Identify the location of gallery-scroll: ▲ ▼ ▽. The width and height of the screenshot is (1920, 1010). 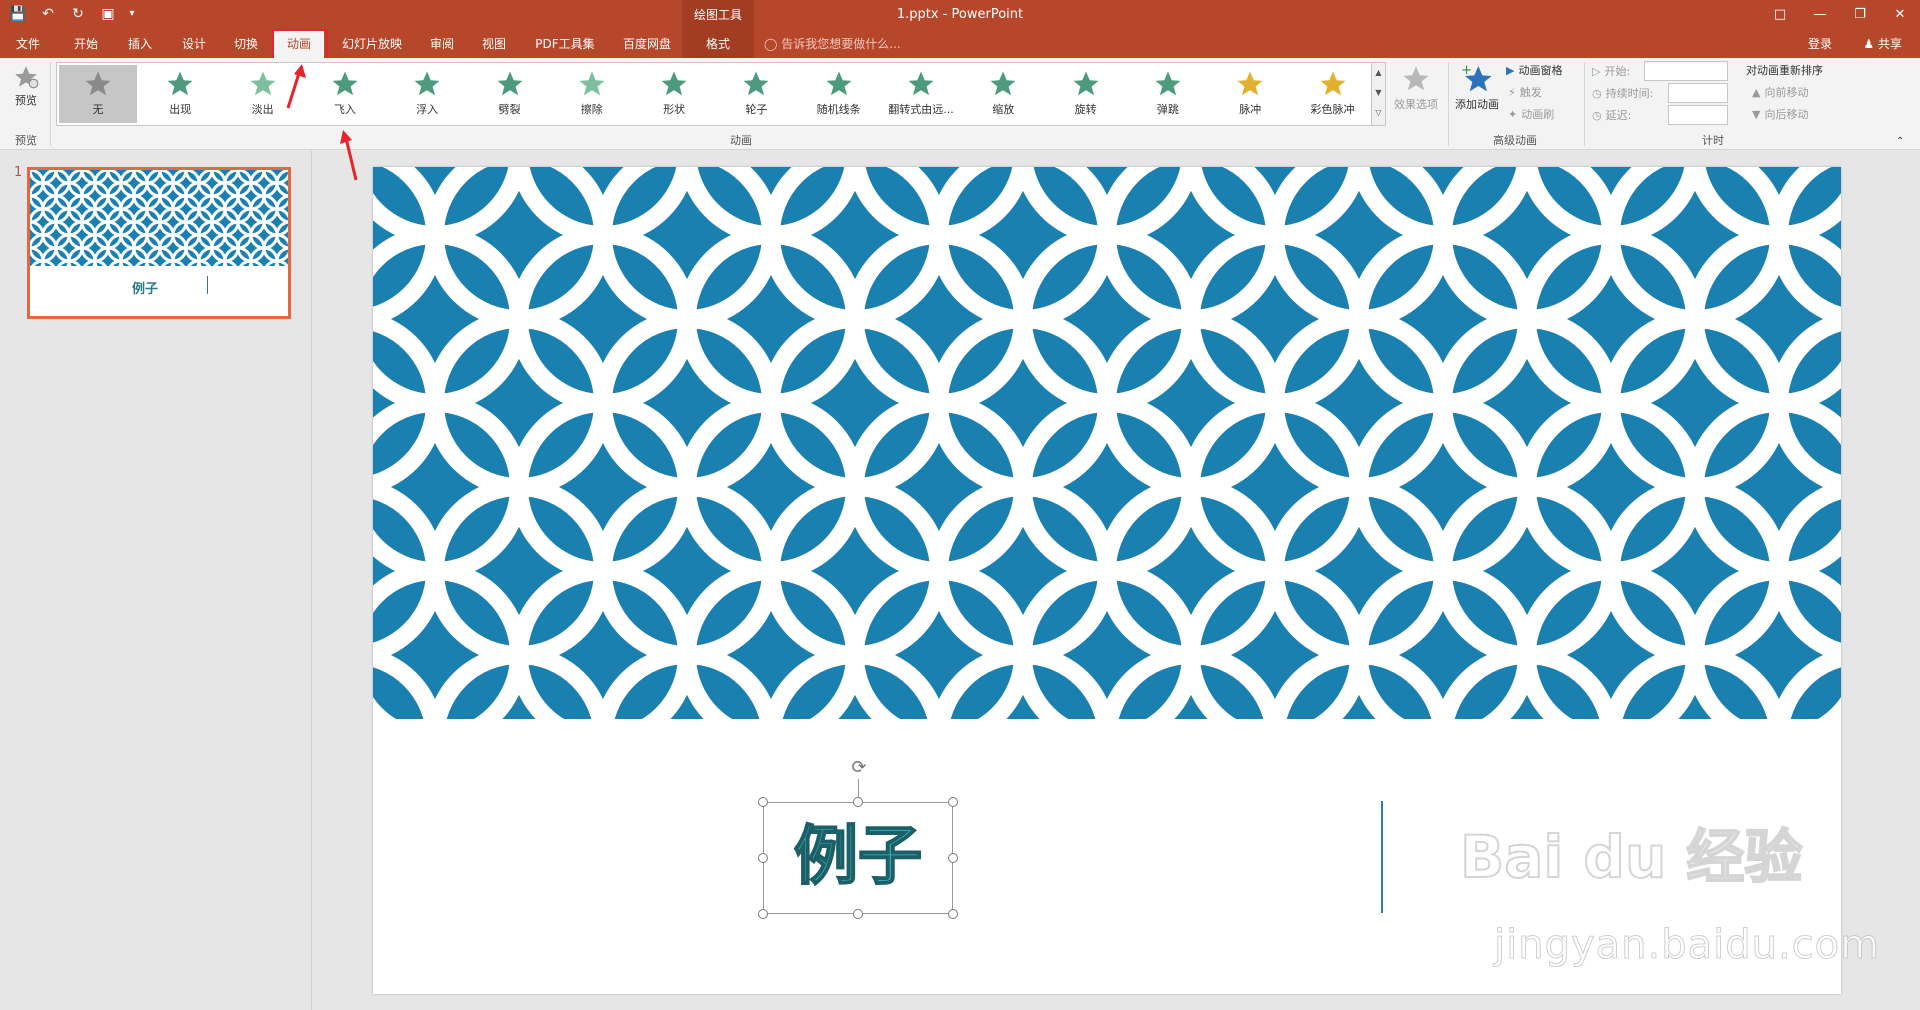
(1379, 94).